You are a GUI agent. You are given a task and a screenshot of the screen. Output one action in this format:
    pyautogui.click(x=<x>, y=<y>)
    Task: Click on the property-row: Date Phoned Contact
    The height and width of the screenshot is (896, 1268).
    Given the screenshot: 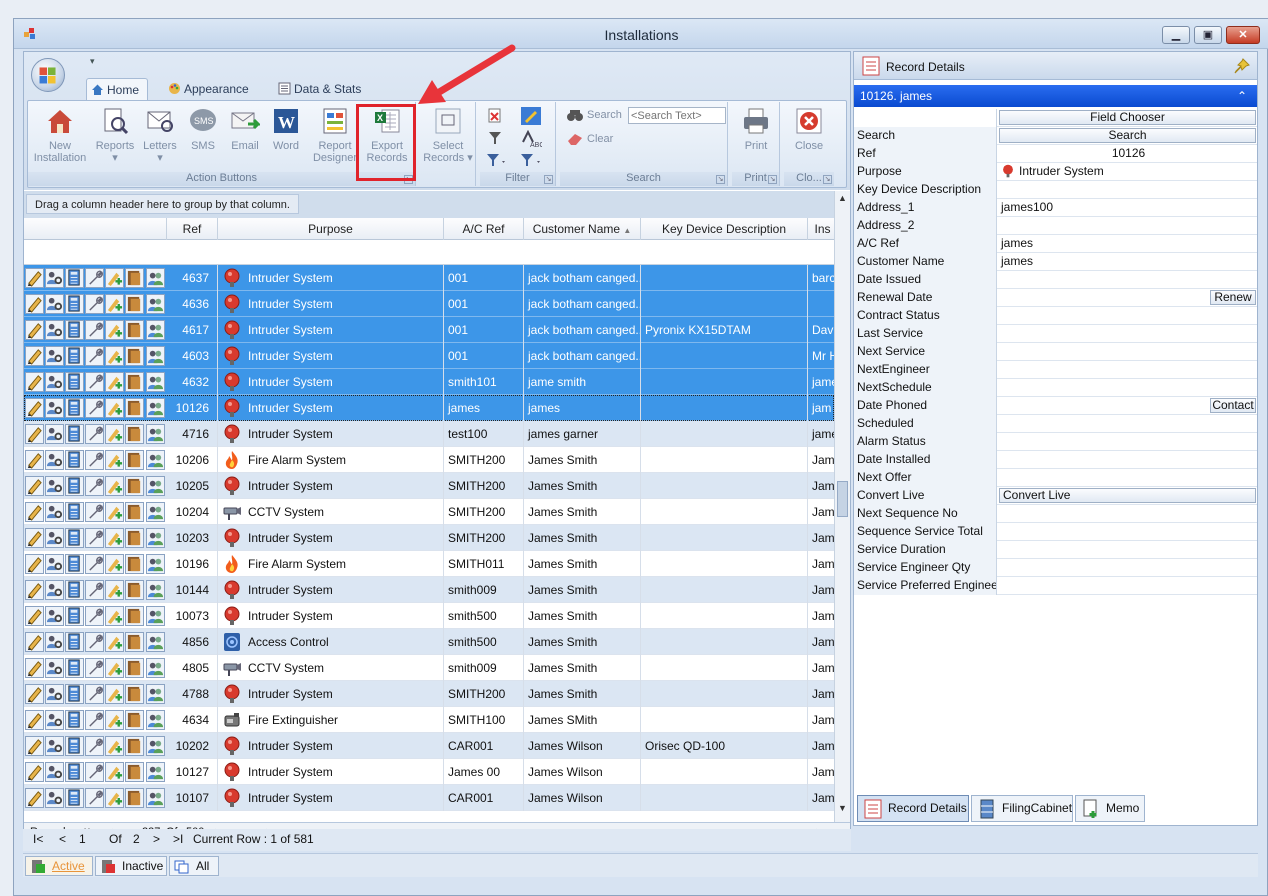 What is the action you would take?
    pyautogui.click(x=1055, y=406)
    